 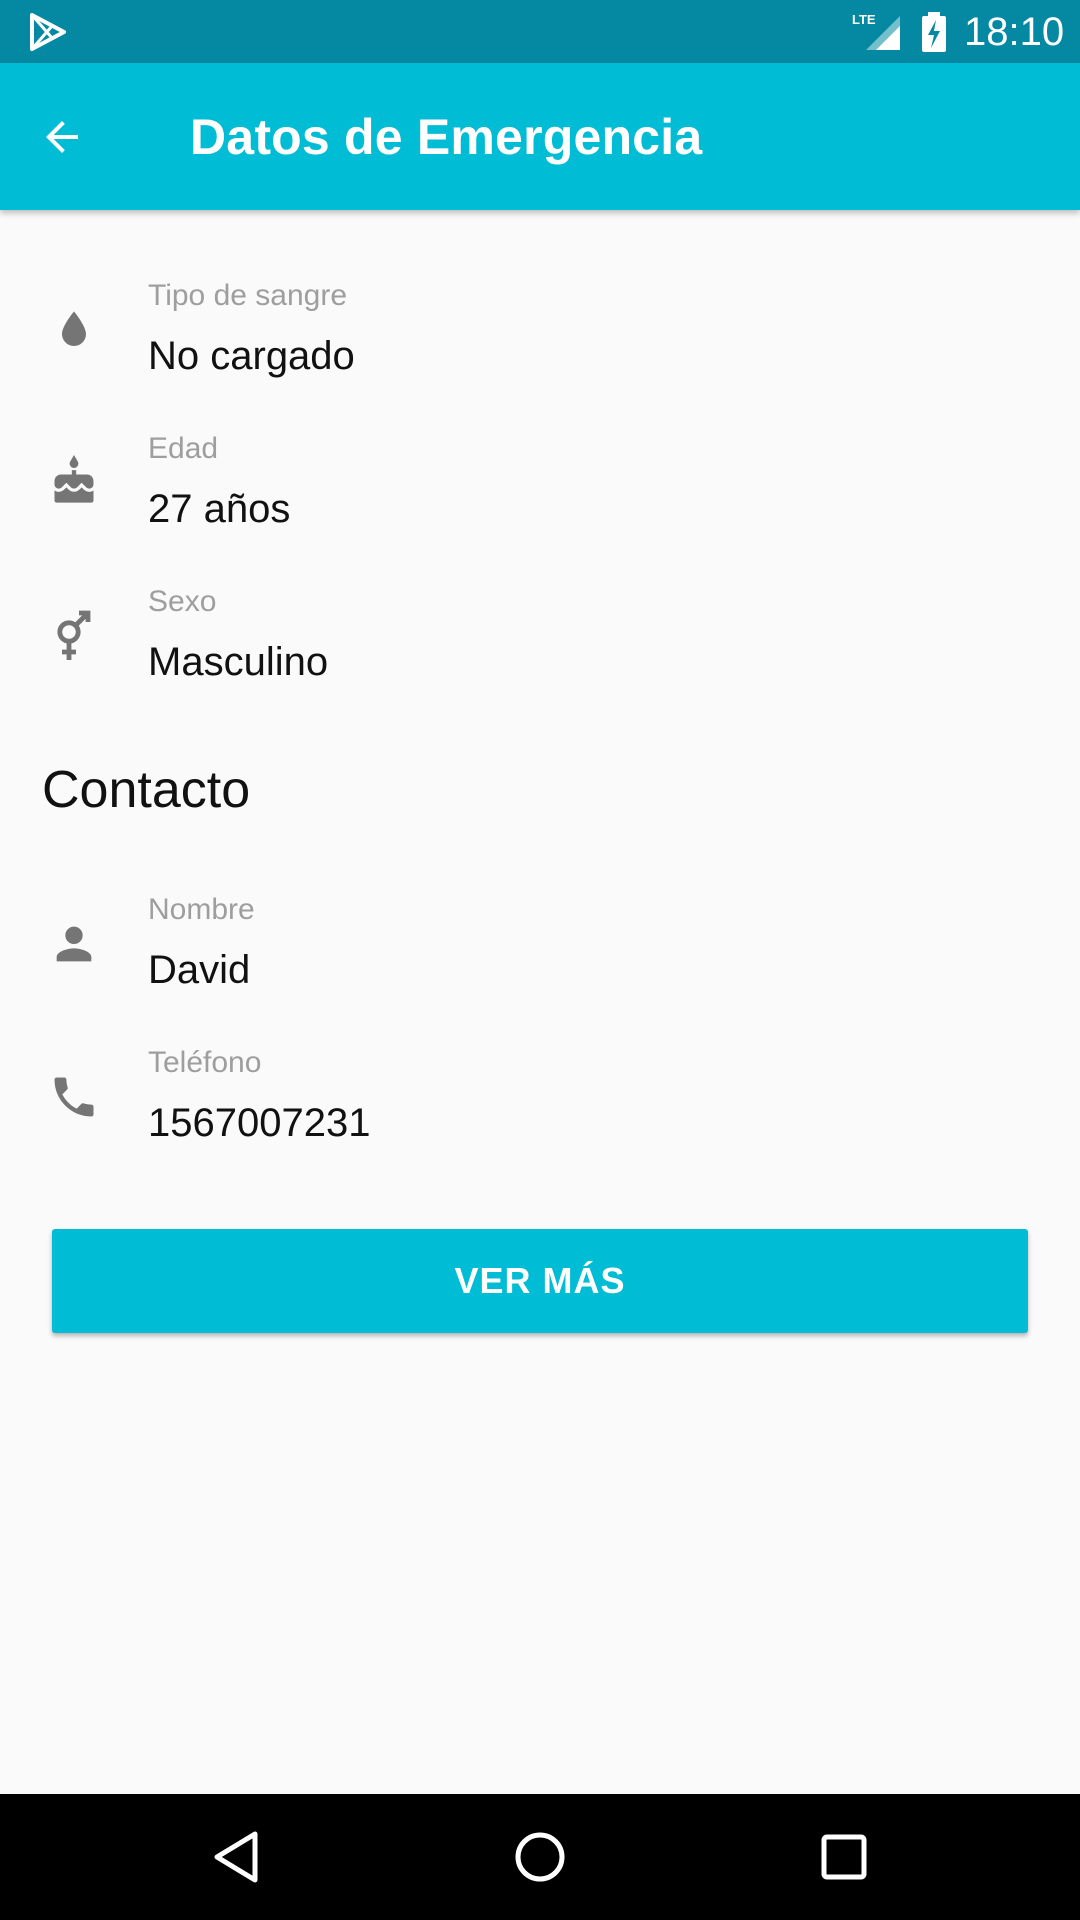 What do you see at coordinates (182, 601) in the screenshot?
I see `field-label: Sexo` at bounding box center [182, 601].